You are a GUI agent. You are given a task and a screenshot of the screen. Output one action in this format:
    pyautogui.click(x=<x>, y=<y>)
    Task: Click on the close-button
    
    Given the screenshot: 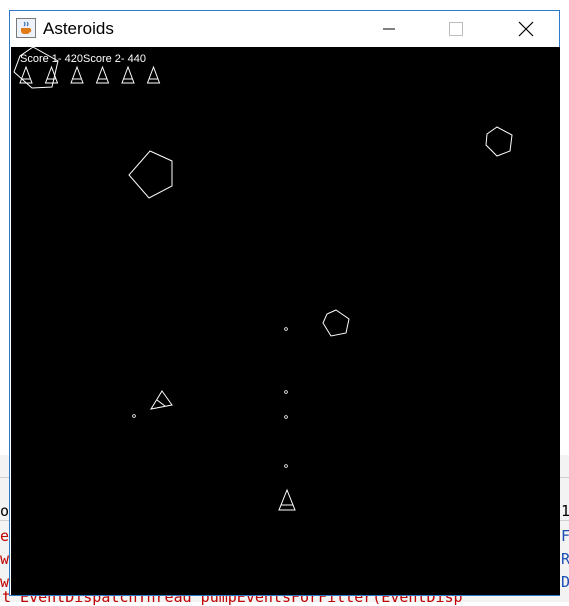 What is the action you would take?
    pyautogui.click(x=525, y=29)
    